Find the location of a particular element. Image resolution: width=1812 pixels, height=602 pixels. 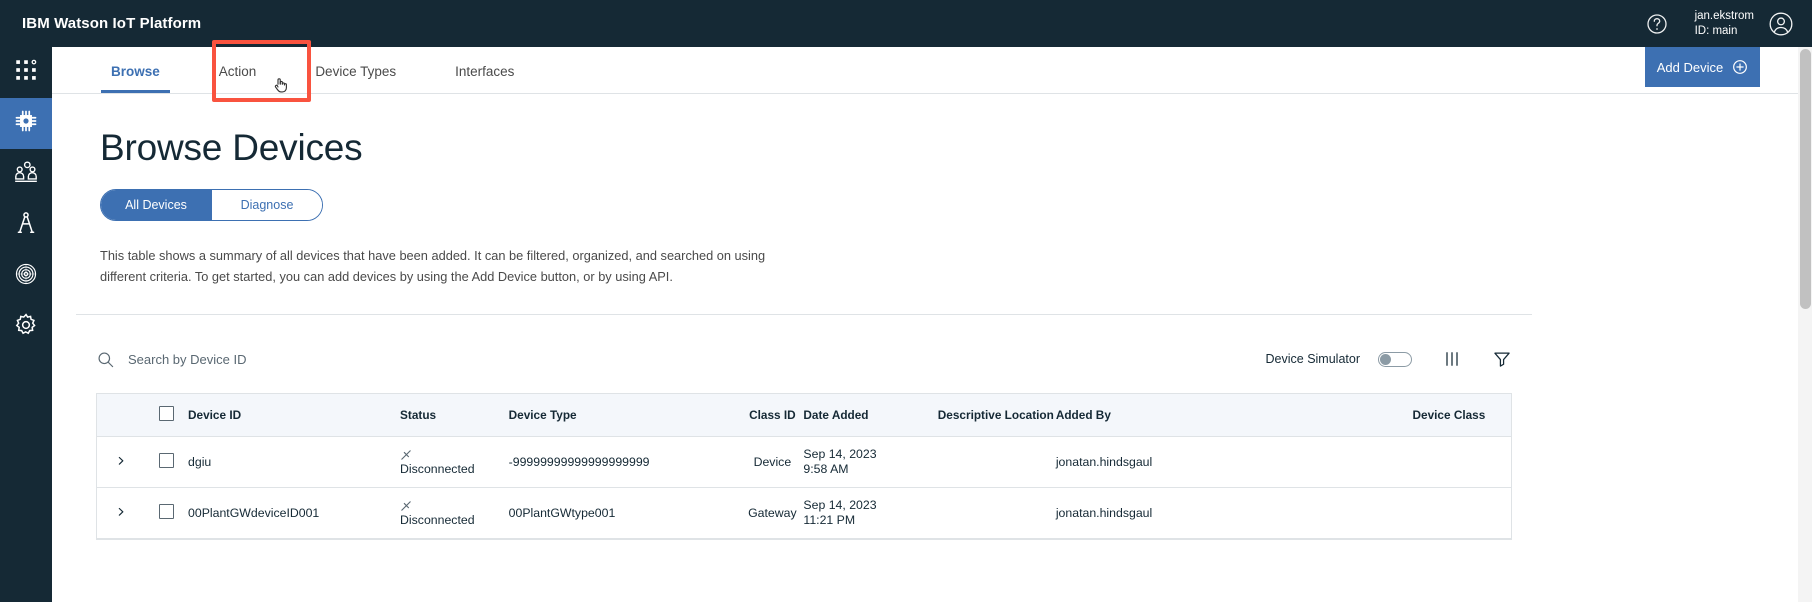

sidebar-item-boards is located at coordinates (26, 225).